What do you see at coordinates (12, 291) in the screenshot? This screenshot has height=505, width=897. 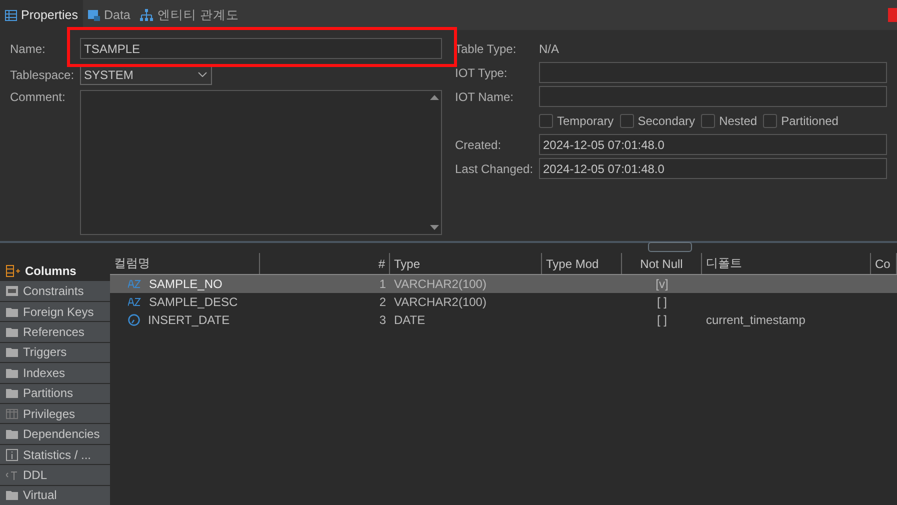 I see `constraint-icon` at bounding box center [12, 291].